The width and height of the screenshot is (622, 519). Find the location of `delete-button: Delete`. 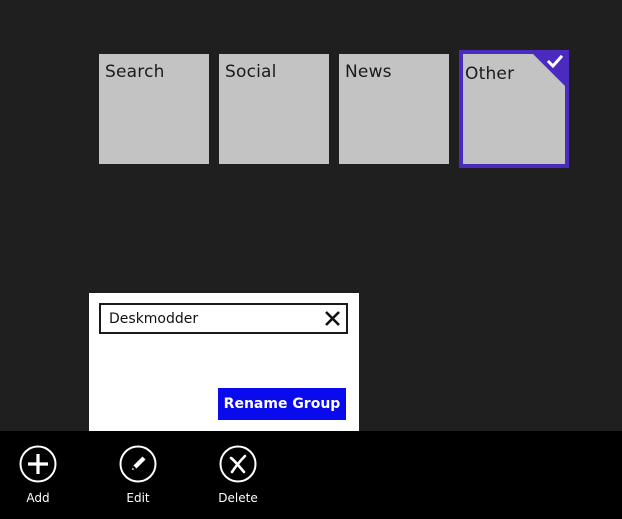

delete-button: Delete is located at coordinates (238, 478).